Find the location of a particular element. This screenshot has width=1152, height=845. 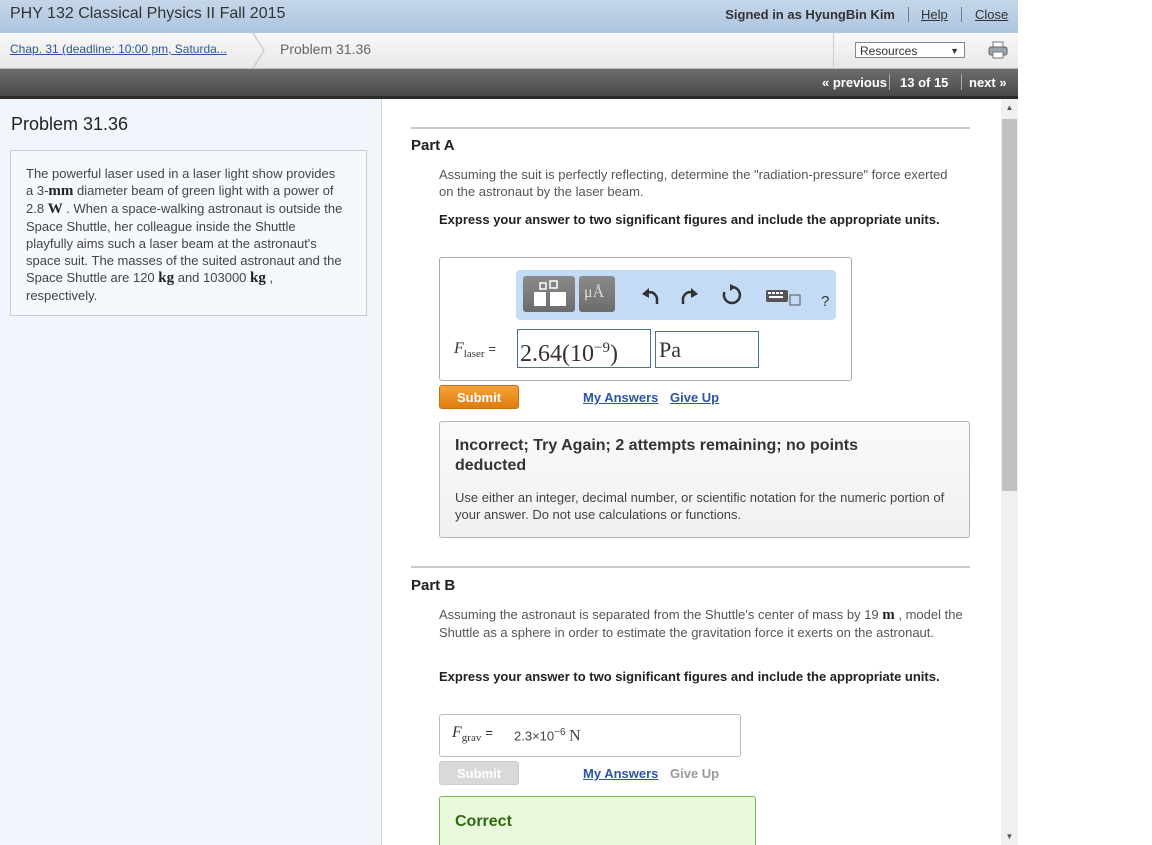

breadcrumb-separator-icon is located at coordinates (258, 50).